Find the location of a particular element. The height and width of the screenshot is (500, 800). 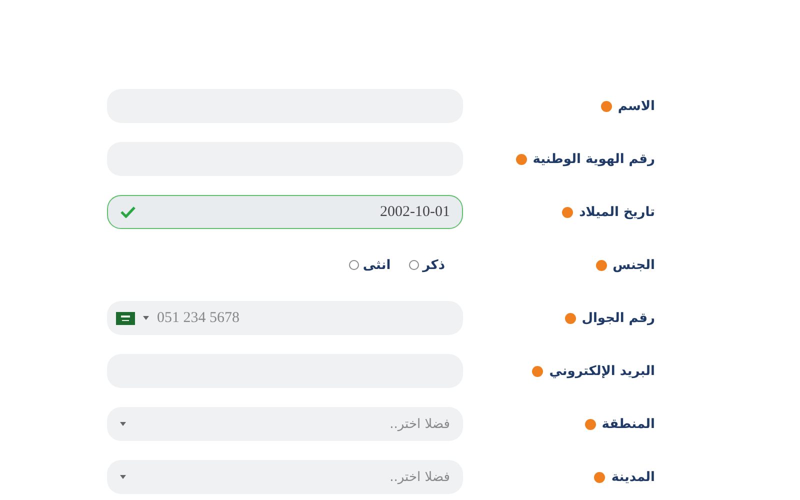

field-label: الجنس is located at coordinates (633, 265).